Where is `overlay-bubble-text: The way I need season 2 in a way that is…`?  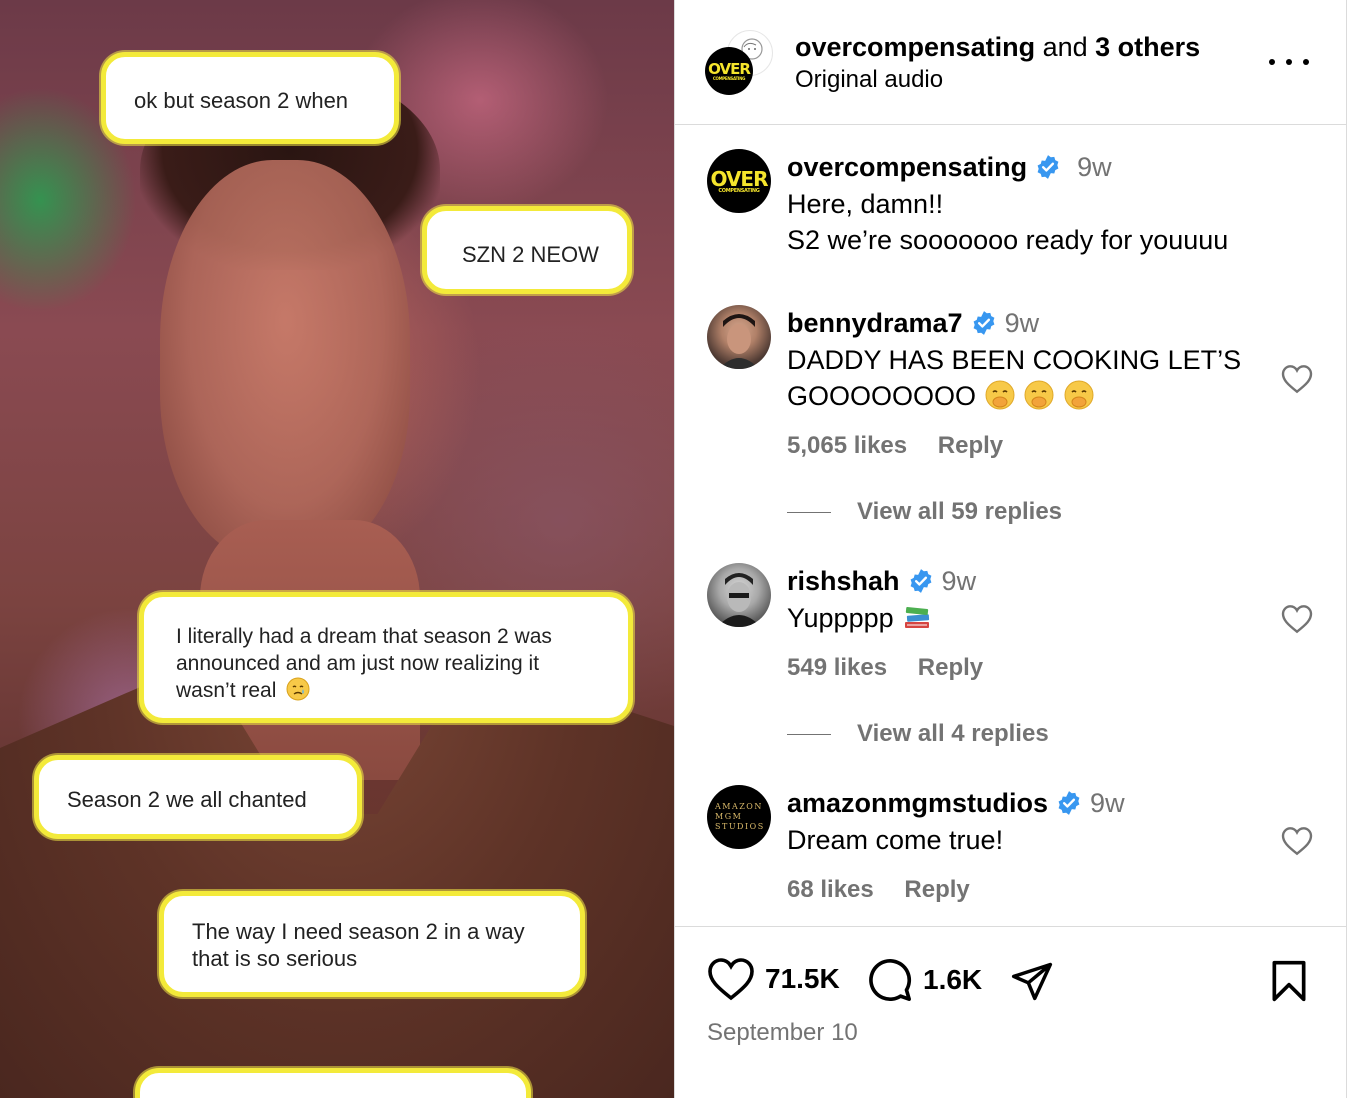 overlay-bubble-text: The way I need season 2 in a way that is… is located at coordinates (358, 945).